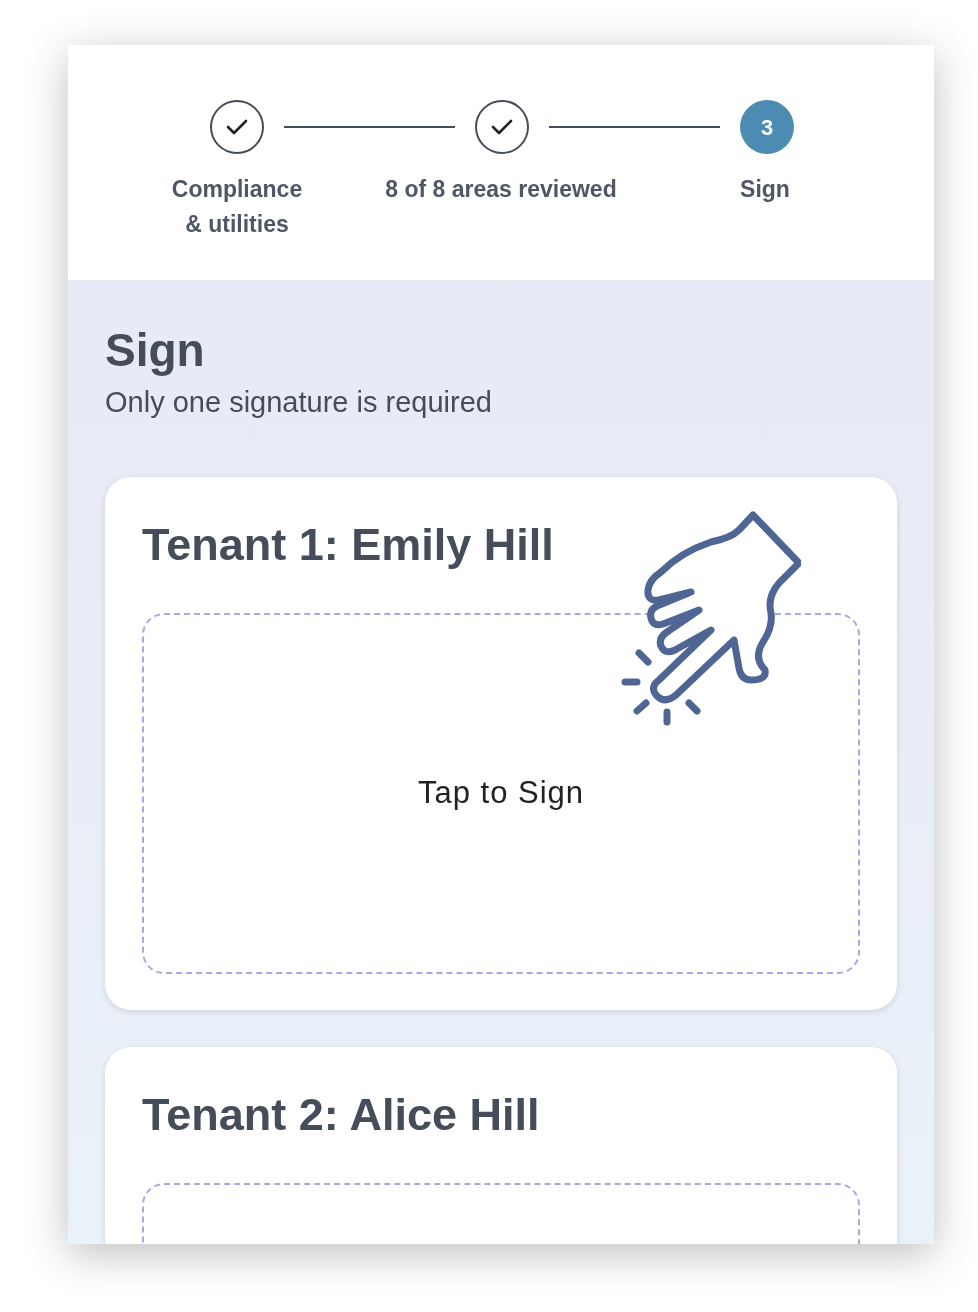 Image resolution: width=978 pixels, height=1312 pixels. Describe the element at coordinates (341, 1115) in the screenshot. I see `tenant-name: Tenant 2: Alice Hill` at that location.